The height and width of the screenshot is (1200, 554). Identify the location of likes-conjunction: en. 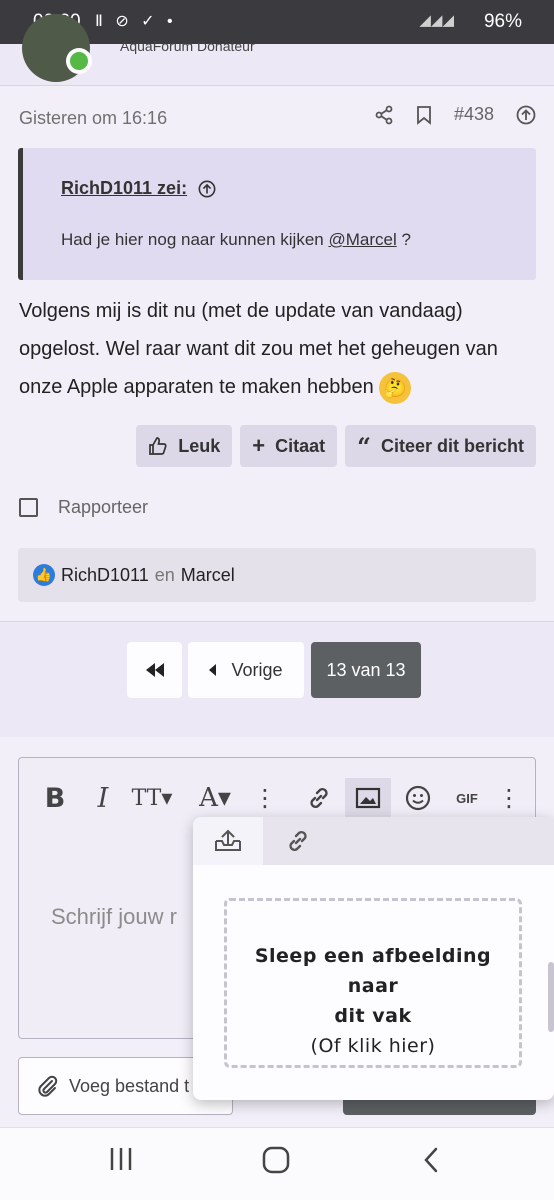
(164, 574).